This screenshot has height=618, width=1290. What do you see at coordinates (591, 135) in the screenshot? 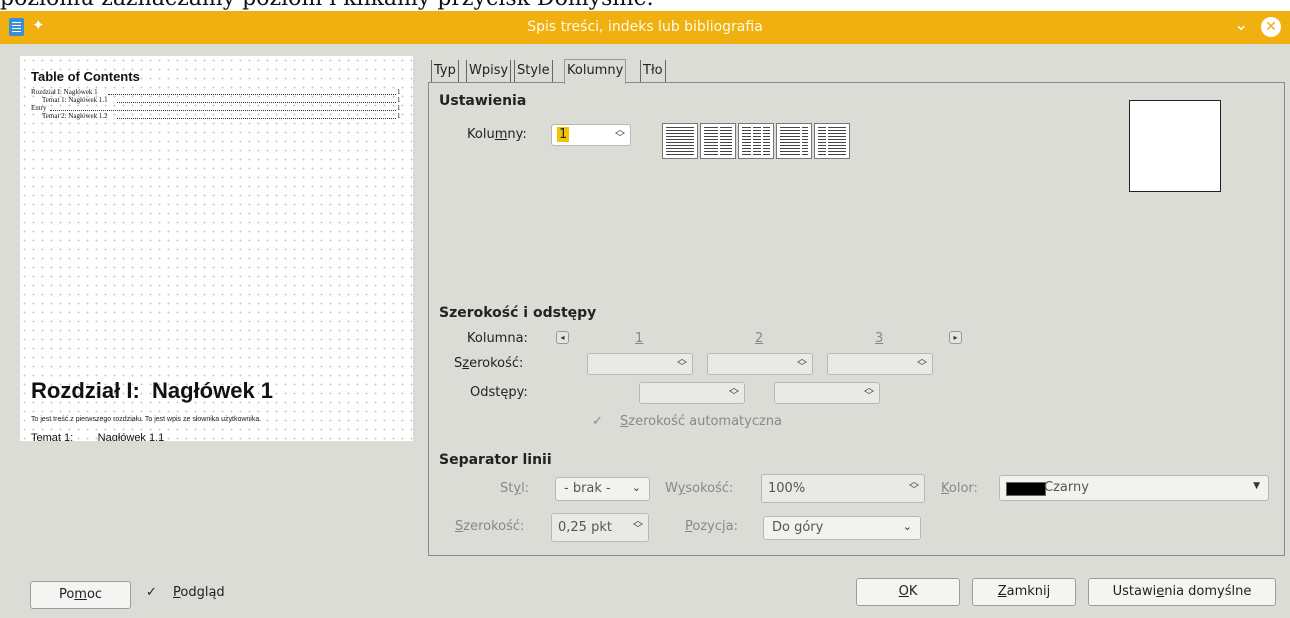
I see `columns-count-stepper: 1 ︿ ﹀` at bounding box center [591, 135].